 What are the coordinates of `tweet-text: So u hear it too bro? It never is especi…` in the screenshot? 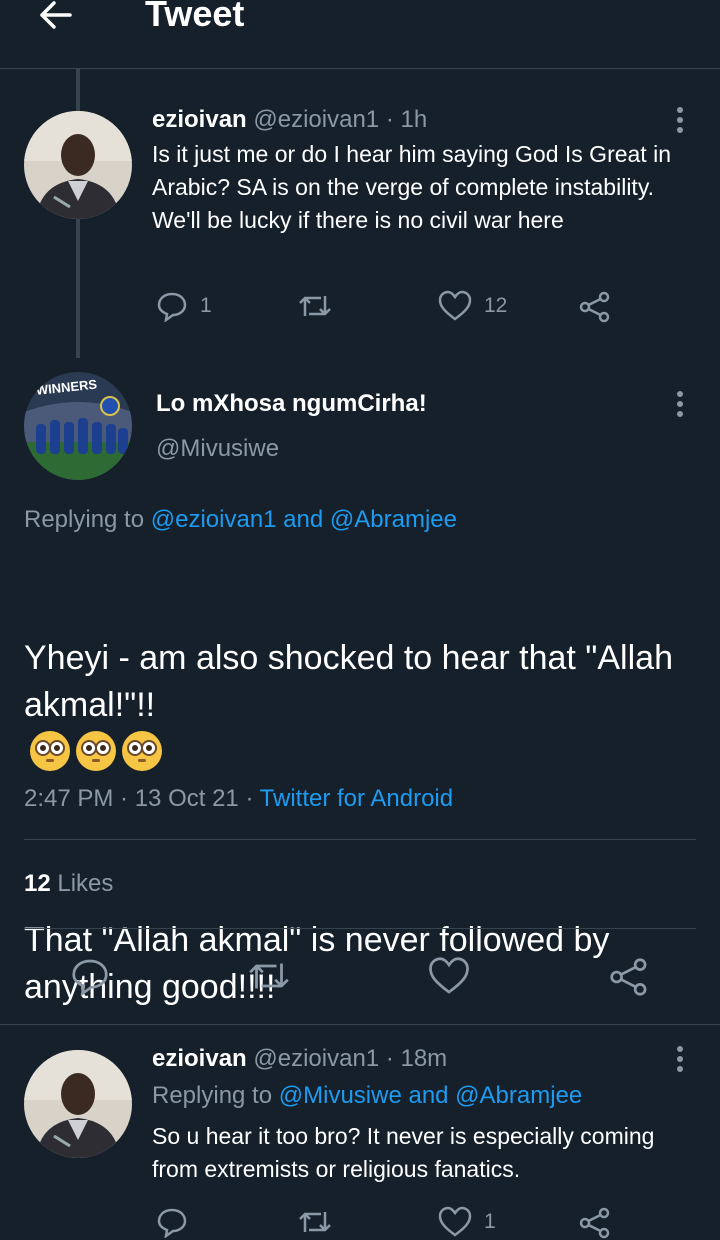 It's located at (403, 1152).